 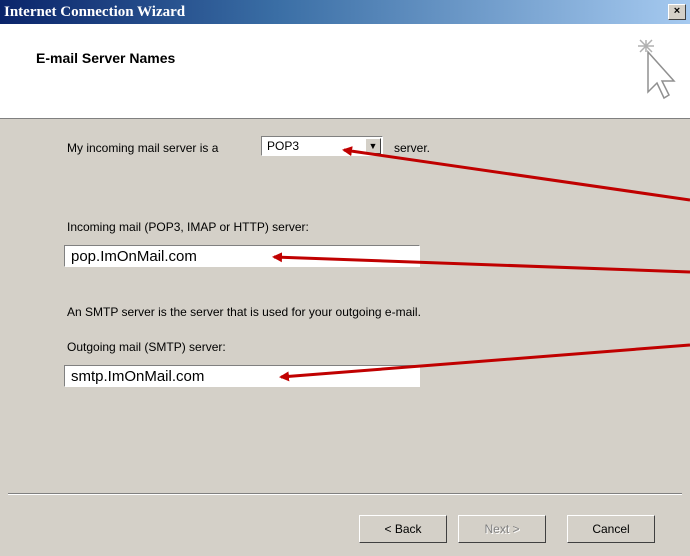 I want to click on arrow-to-outgoing-server, so click(x=484, y=362).